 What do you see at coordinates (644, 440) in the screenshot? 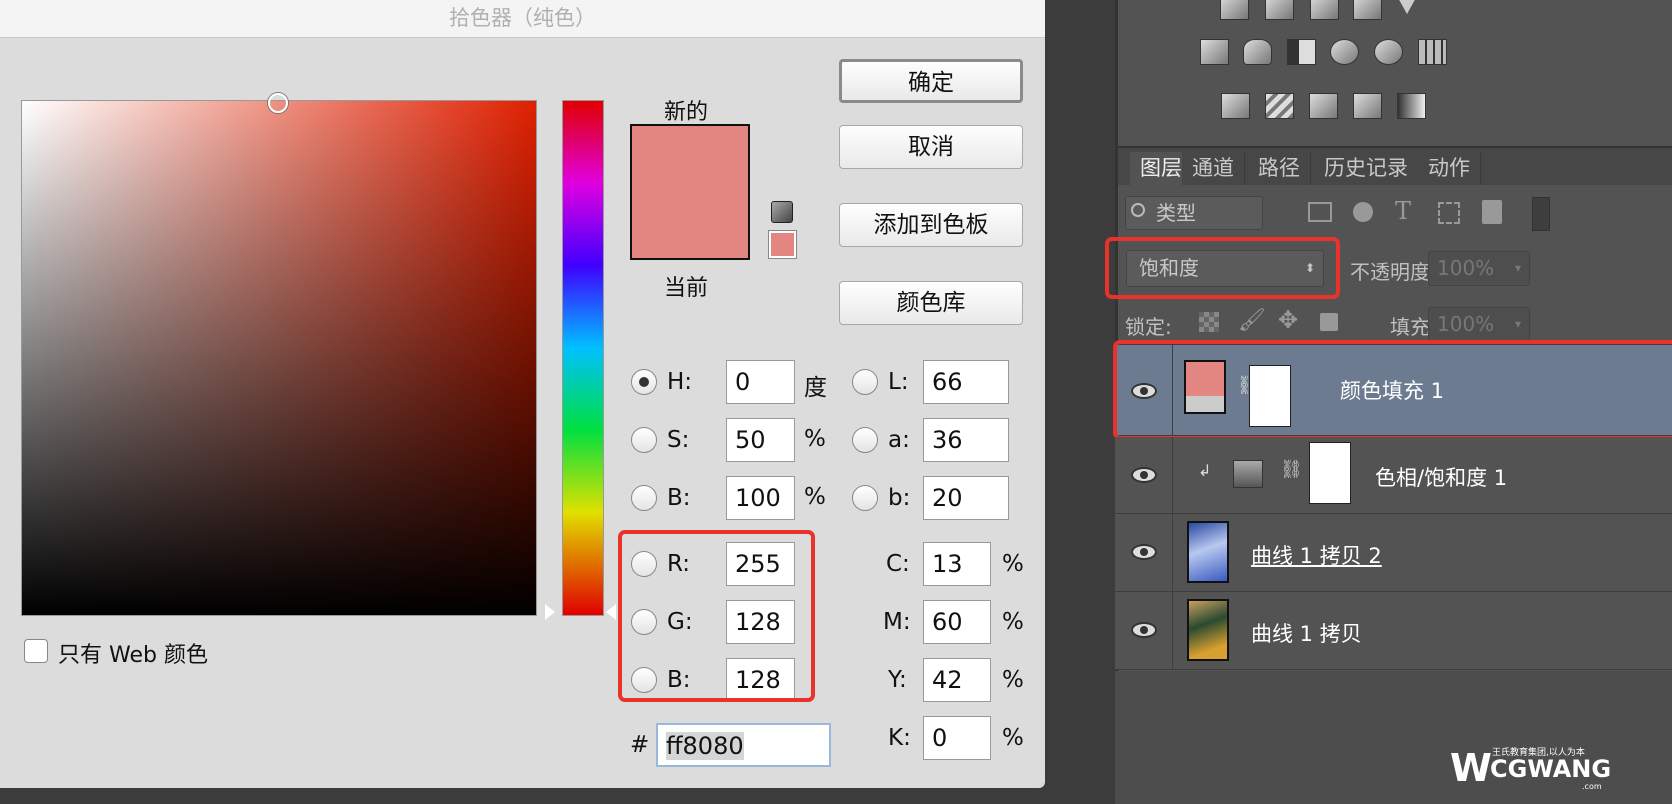
I see `radio-s` at bounding box center [644, 440].